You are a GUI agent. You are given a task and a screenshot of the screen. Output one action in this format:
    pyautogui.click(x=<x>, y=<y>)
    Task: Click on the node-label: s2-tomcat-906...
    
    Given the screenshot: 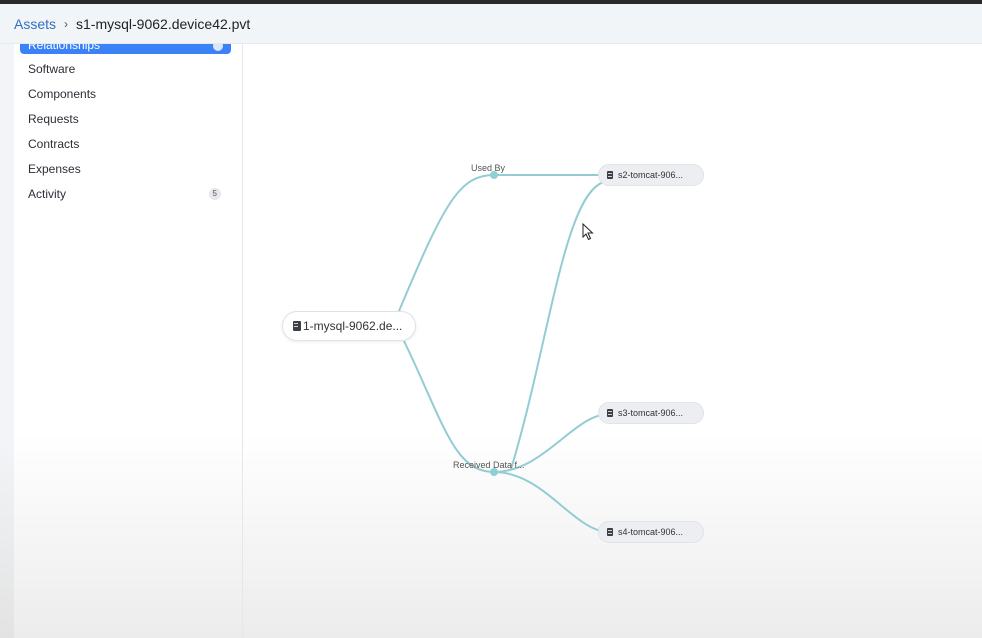 What is the action you would take?
    pyautogui.click(x=651, y=175)
    